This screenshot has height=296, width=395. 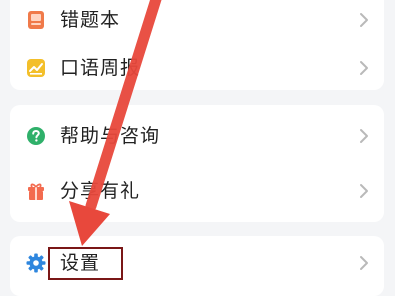 I want to click on trend-chart-icon, so click(x=36, y=68).